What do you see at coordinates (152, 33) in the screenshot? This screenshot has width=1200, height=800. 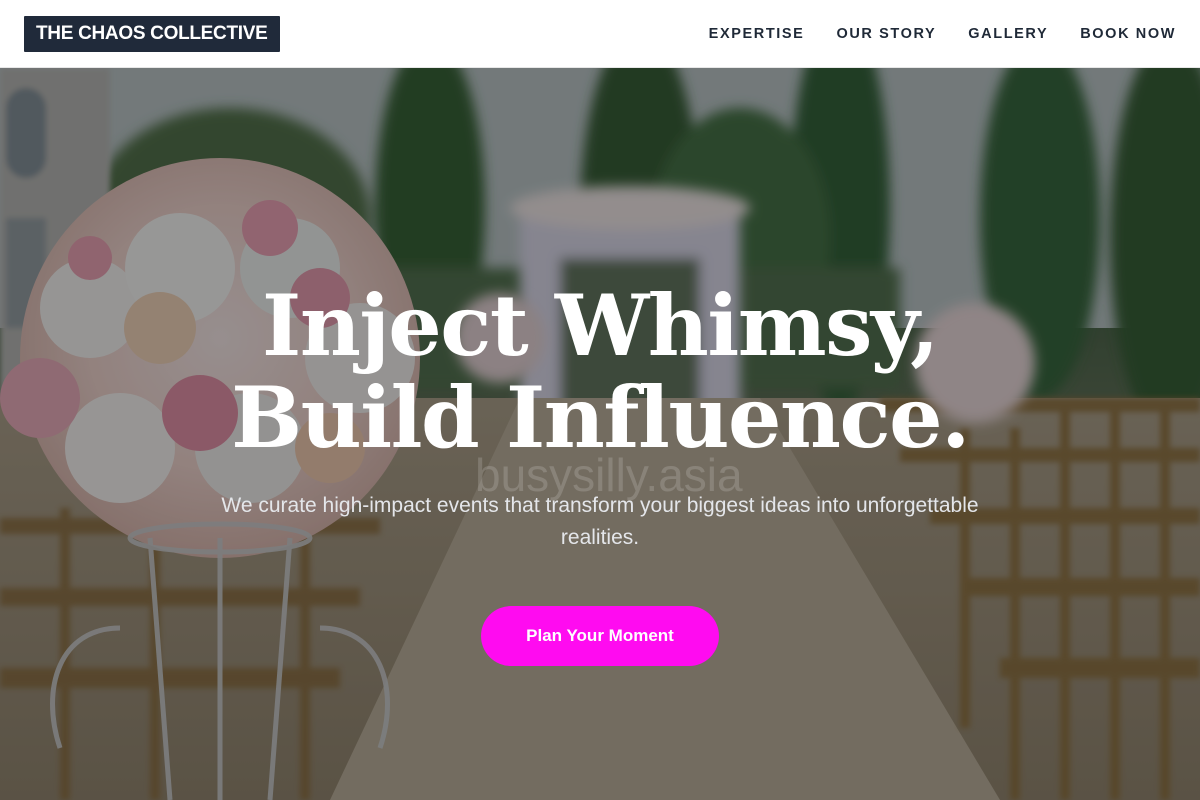 I see `brand-logo: THE CHAOS COLLECTIVE` at bounding box center [152, 33].